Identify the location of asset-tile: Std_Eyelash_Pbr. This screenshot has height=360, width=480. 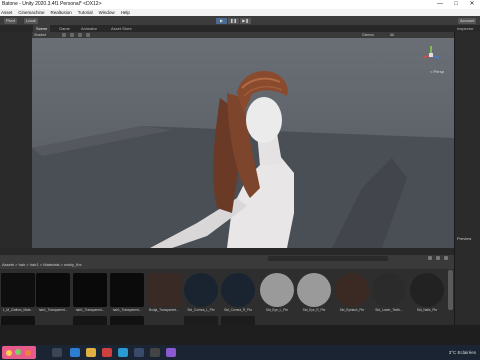
(352, 292).